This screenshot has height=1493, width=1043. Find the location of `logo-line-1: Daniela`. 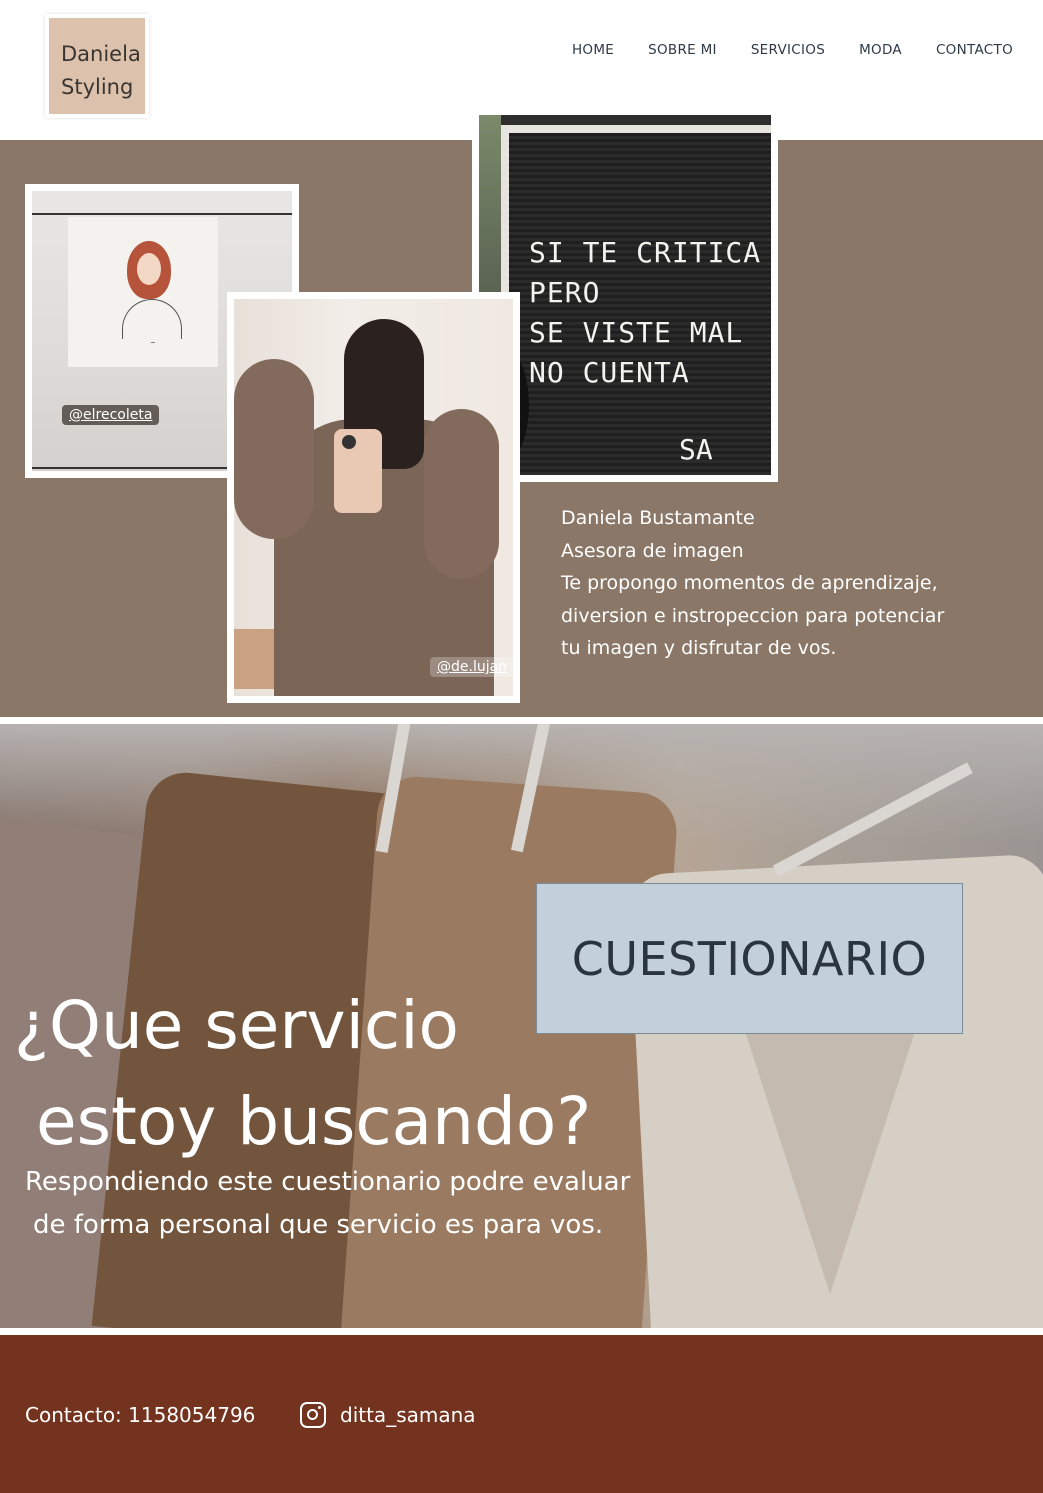

logo-line-1: Daniela is located at coordinates (101, 54).